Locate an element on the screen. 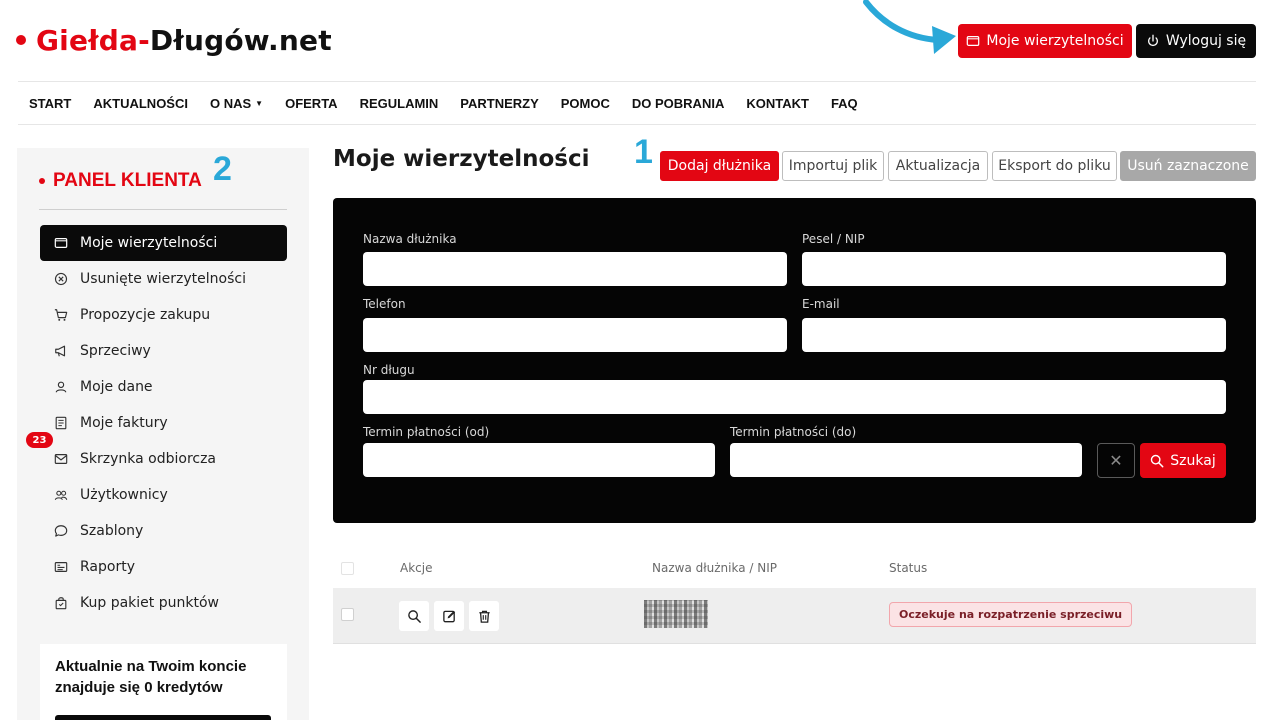 This screenshot has width=1280, height=720. sidebar-item-label: Skrzynka odbiorcza is located at coordinates (148, 459).